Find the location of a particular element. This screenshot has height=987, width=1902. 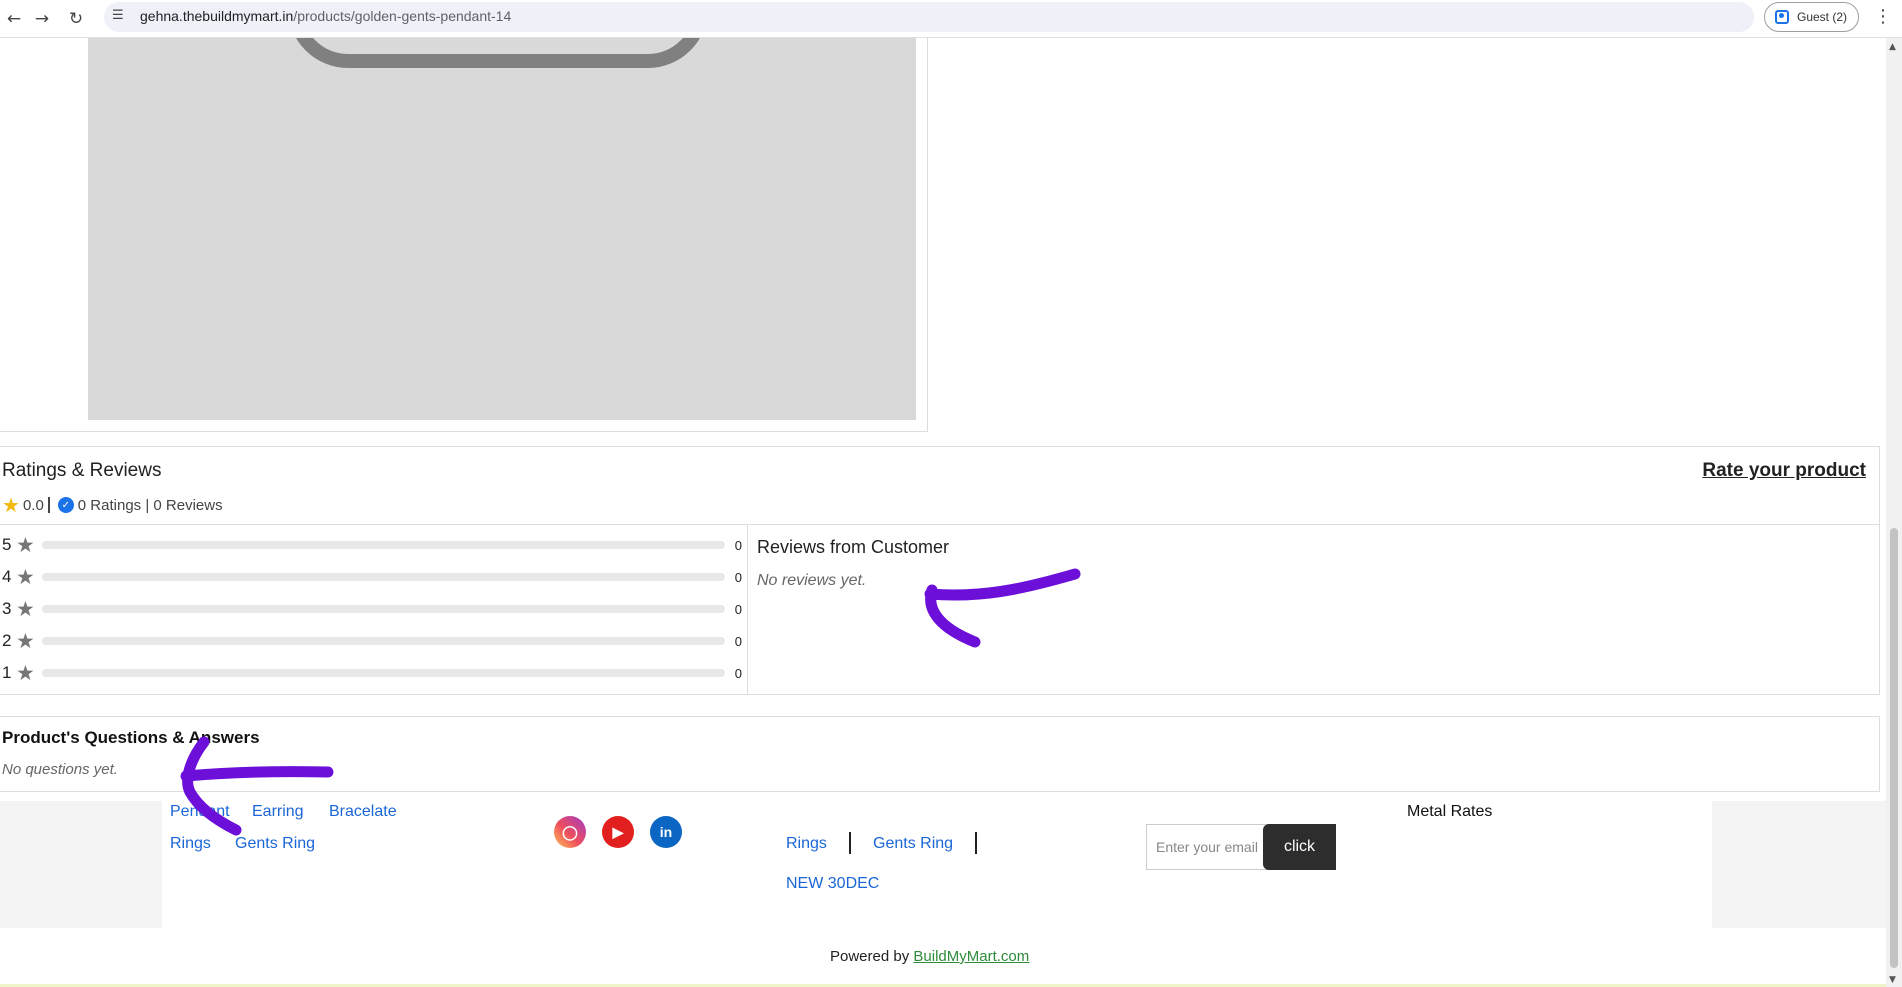

buildmymart-link: BuildMyMart.com is located at coordinates (971, 956).